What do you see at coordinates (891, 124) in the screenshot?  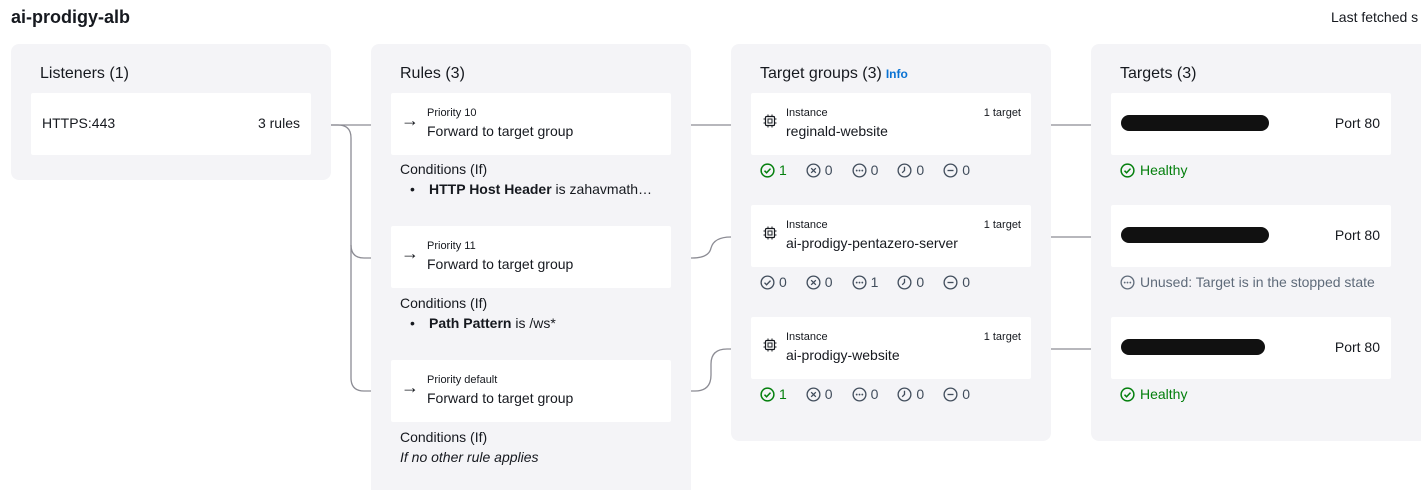 I see `target-group-card-1: Instance 1 target reginald-website` at bounding box center [891, 124].